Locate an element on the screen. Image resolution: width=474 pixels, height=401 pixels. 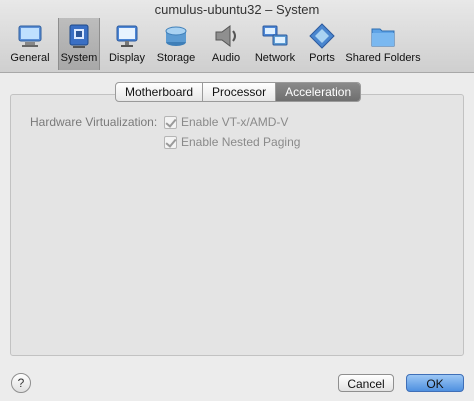
window-title: cumulus-ubuntu32 – System is located at coordinates (237, 9).